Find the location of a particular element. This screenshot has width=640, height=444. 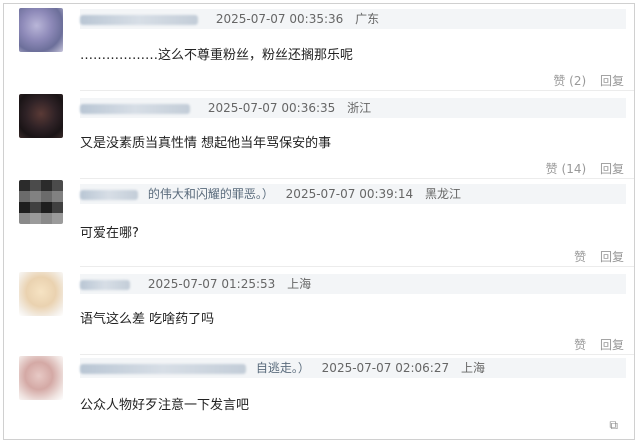

comment-location: 广东 is located at coordinates (367, 19).